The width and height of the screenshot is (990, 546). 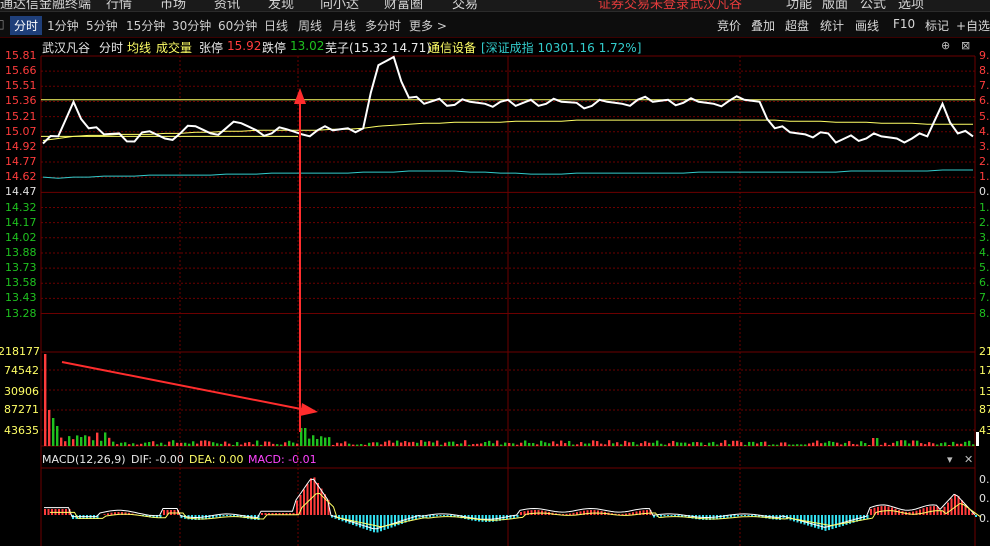 What do you see at coordinates (516, 510) in the screenshot?
I see `dea-line` at bounding box center [516, 510].